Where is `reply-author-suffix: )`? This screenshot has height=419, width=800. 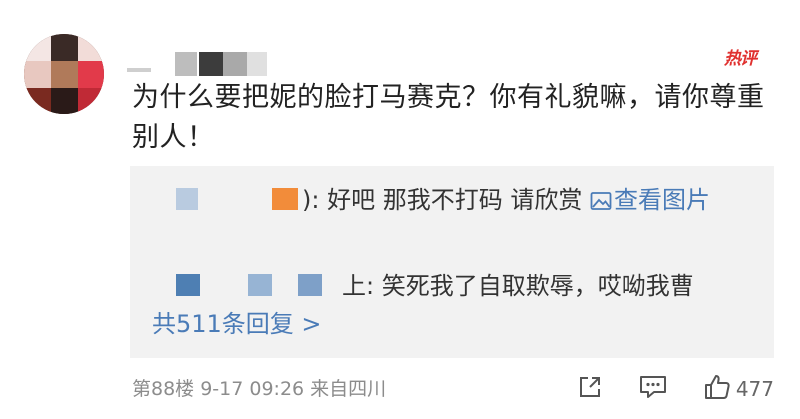 reply-author-suffix: ) is located at coordinates (307, 200).